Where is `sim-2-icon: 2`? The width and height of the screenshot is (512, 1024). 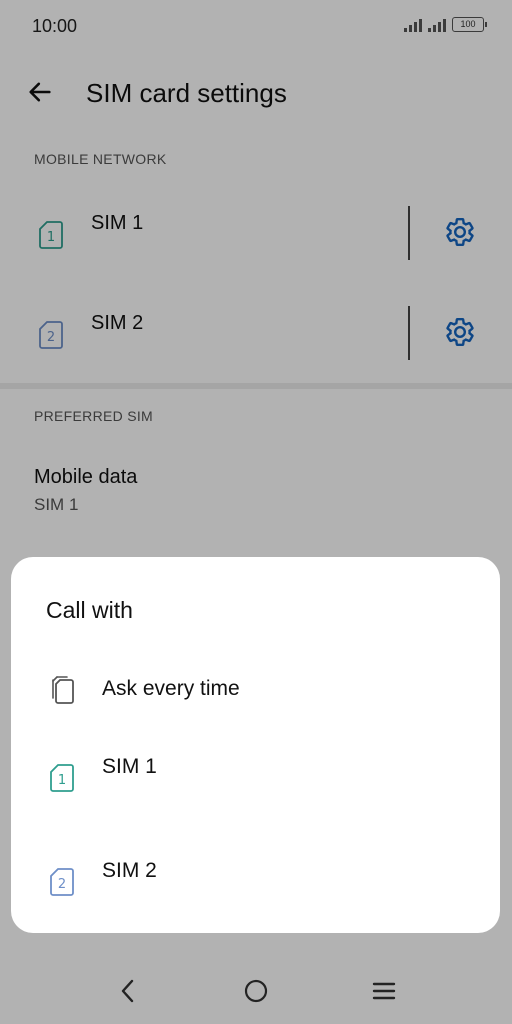 sim-2-icon: 2 is located at coordinates (62, 882).